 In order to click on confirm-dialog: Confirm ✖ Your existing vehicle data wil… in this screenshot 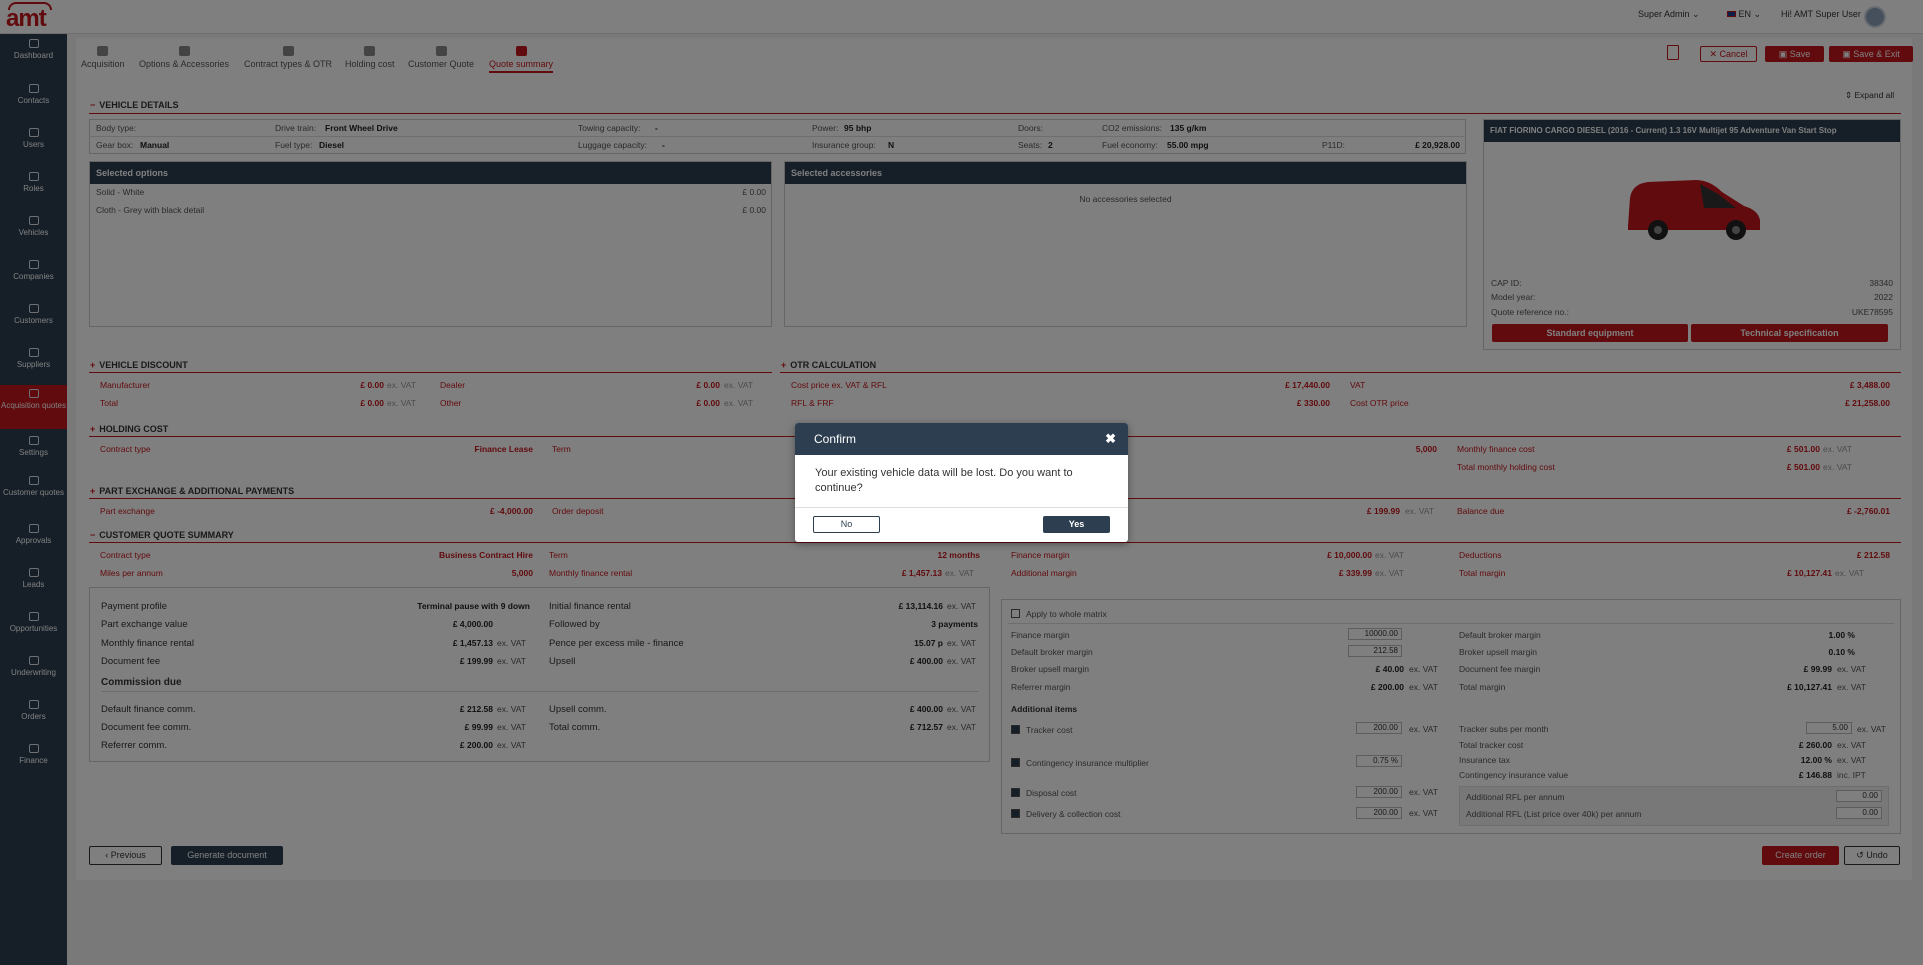, I will do `click(961, 482)`.